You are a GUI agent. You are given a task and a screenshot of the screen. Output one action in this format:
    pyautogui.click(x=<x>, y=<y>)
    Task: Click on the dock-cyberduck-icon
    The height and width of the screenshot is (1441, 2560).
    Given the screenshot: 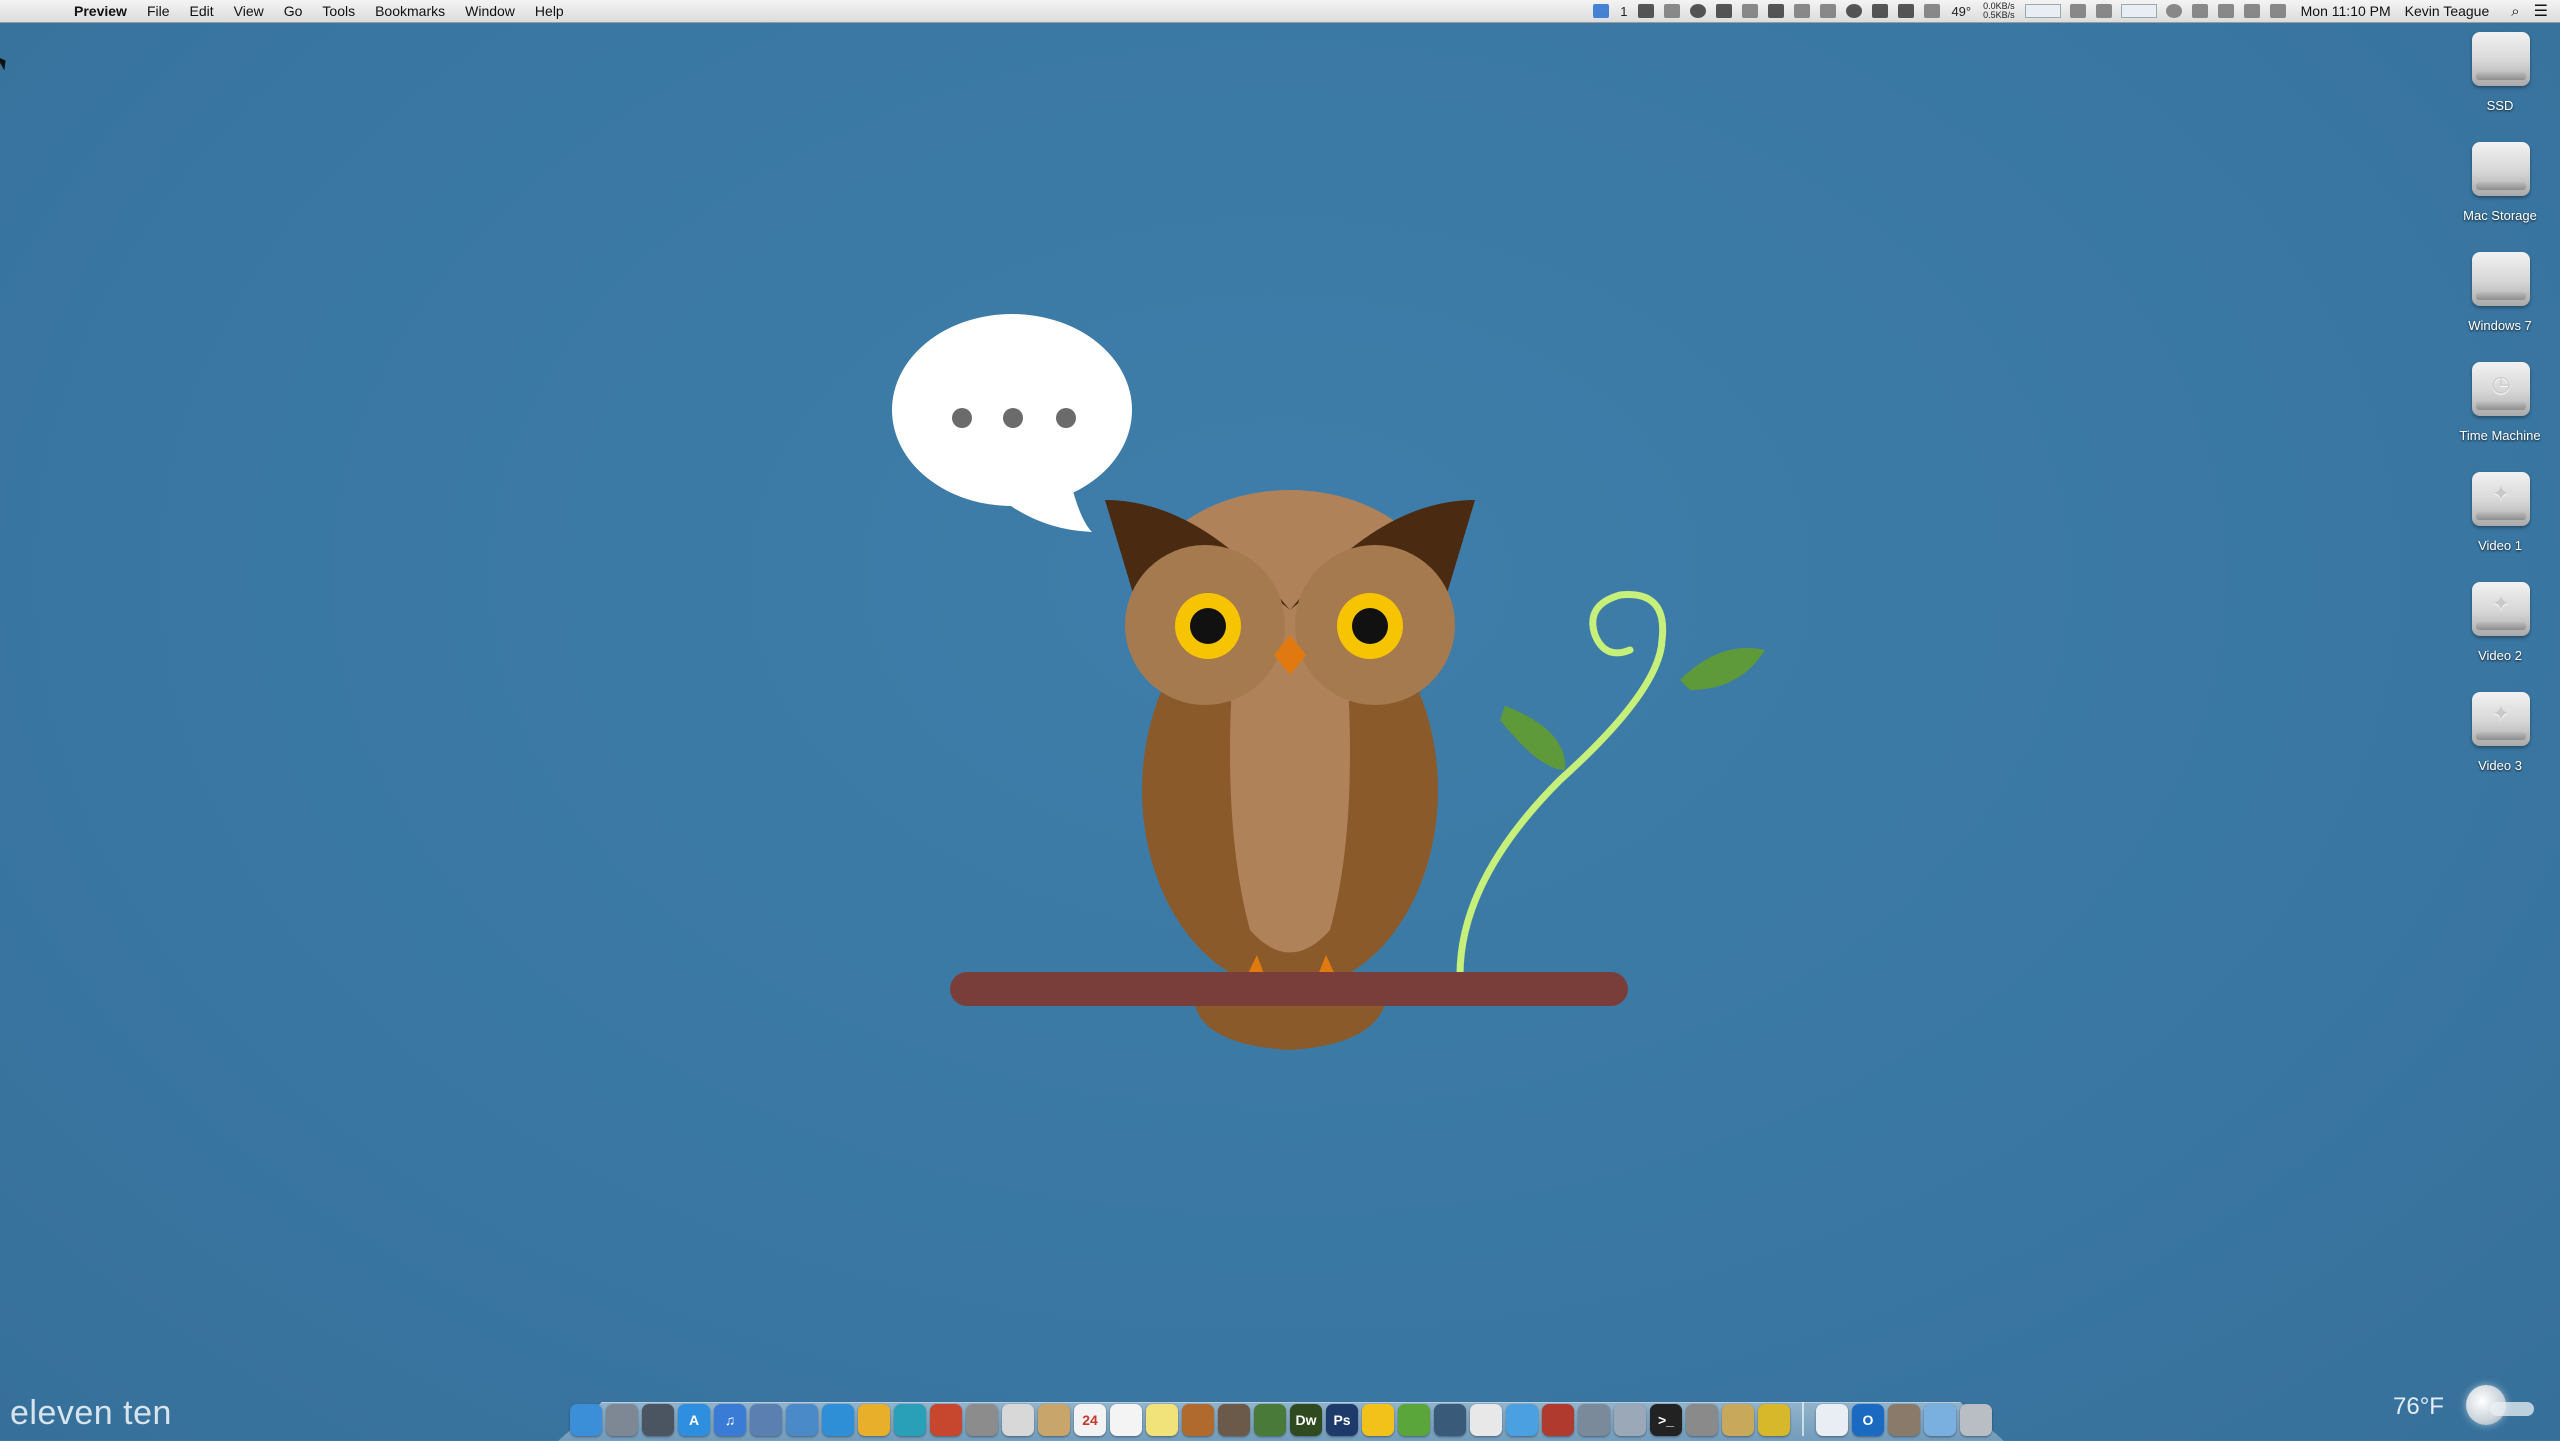 What is the action you would take?
    pyautogui.click(x=1378, y=1420)
    